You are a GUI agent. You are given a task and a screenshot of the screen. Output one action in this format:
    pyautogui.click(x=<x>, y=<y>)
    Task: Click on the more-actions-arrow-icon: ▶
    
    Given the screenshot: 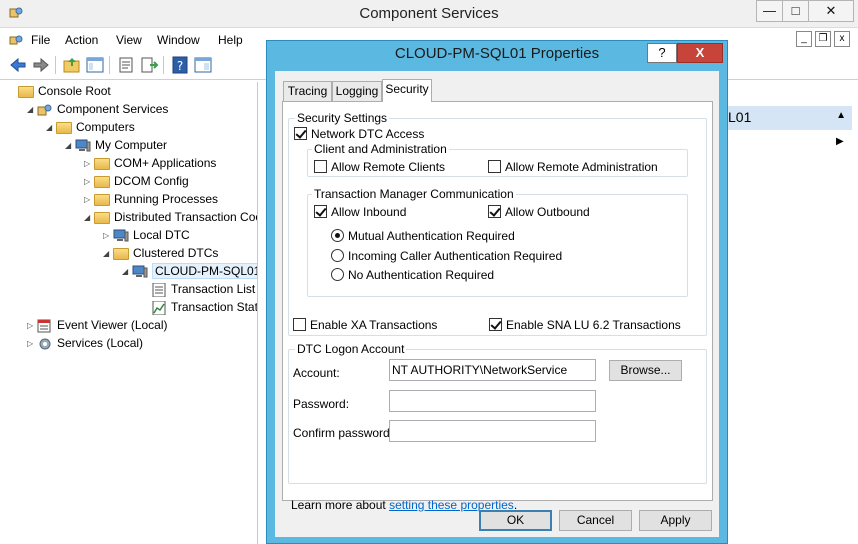 What is the action you would take?
    pyautogui.click(x=840, y=141)
    